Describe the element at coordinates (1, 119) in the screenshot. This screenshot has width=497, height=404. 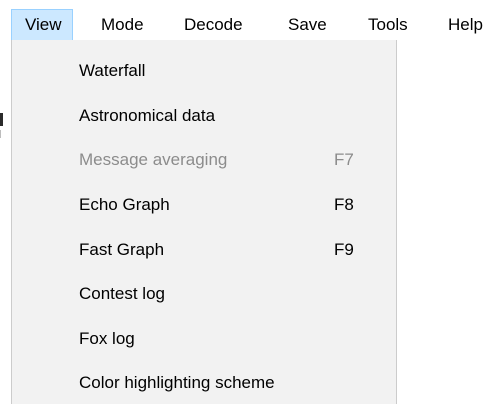
I see `background-window-edge` at that location.